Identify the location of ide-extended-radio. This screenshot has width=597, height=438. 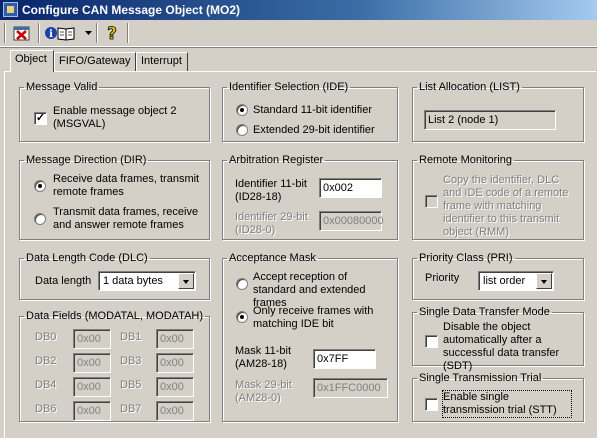
(242, 130).